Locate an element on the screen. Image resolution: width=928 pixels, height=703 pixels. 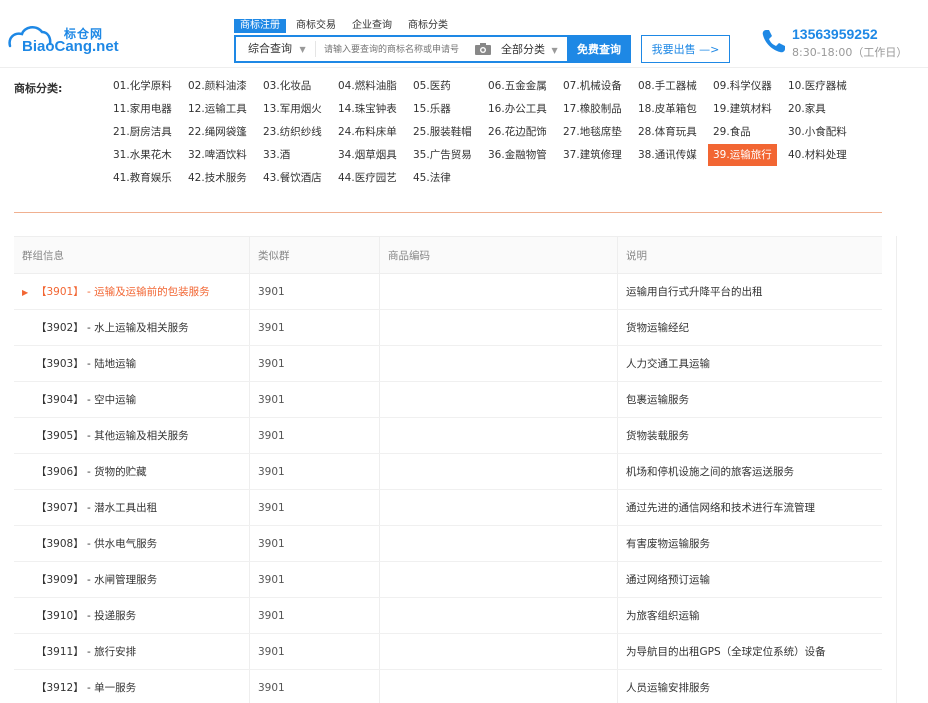
table-row: ▶ 【3901】 - 运输及运输前的包装服务 3901 运输用自行式升降平台的出租 is located at coordinates (448, 292).